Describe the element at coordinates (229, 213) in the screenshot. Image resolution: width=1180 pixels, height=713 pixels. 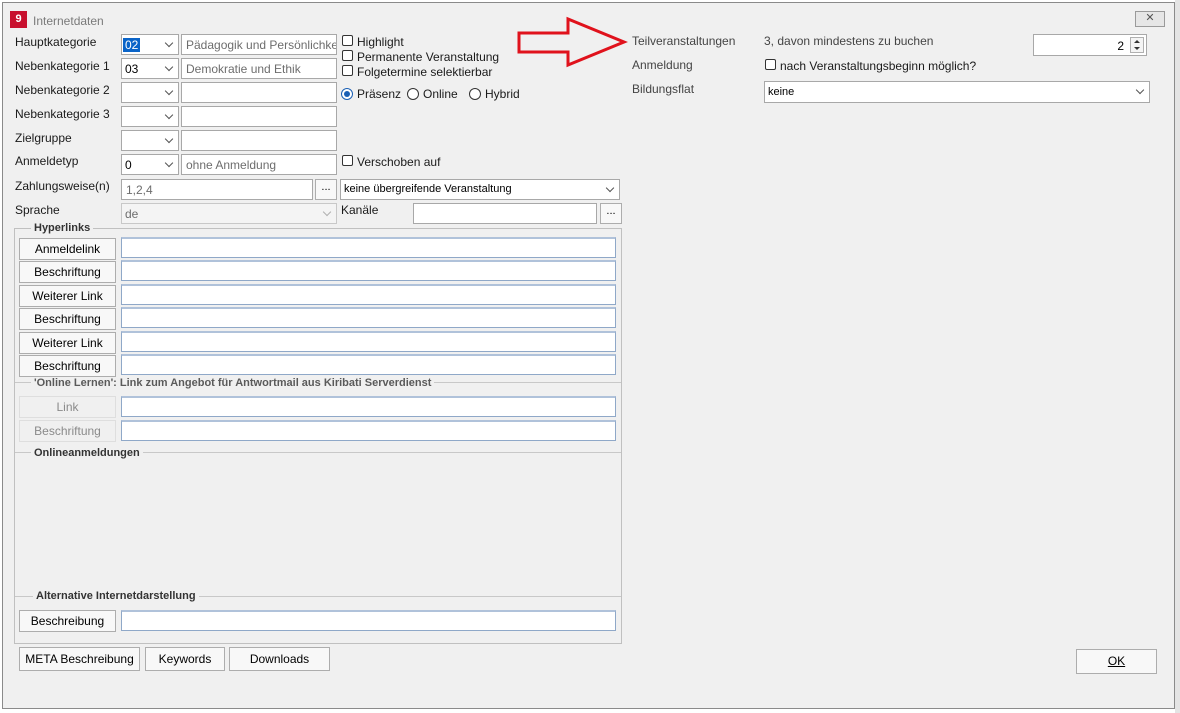
I see `sprache-select: de` at that location.